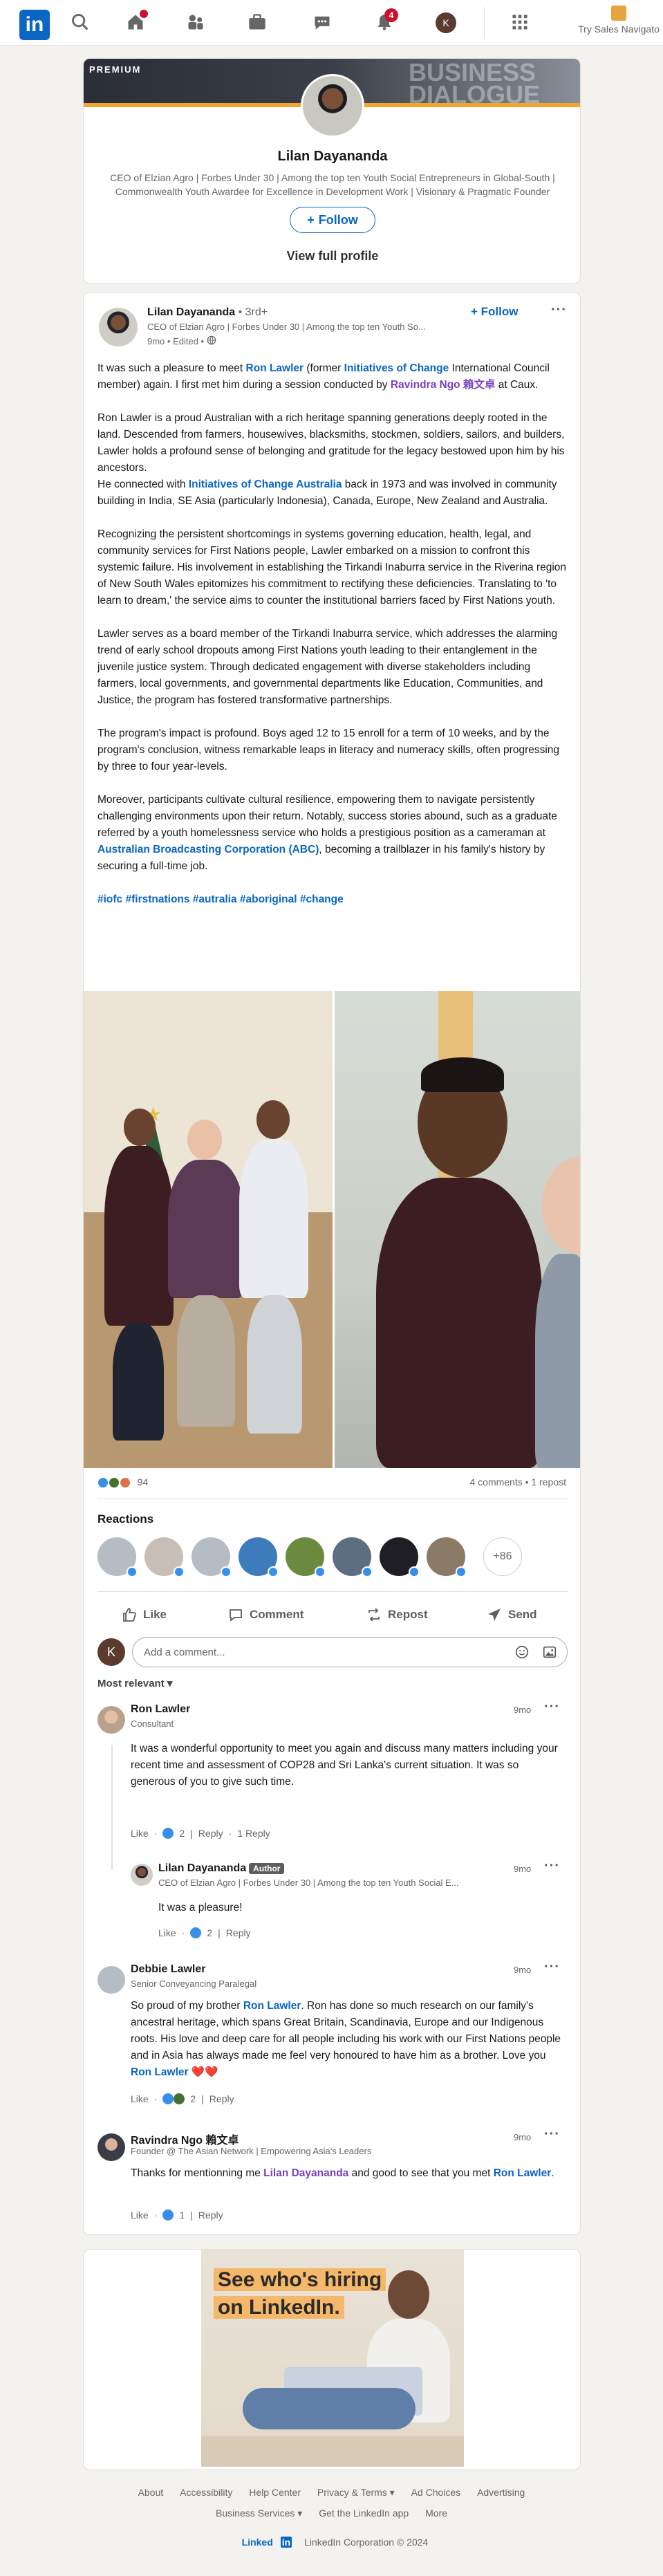 This screenshot has width=663, height=2576. I want to click on reply-author-avatar, so click(142, 1875).